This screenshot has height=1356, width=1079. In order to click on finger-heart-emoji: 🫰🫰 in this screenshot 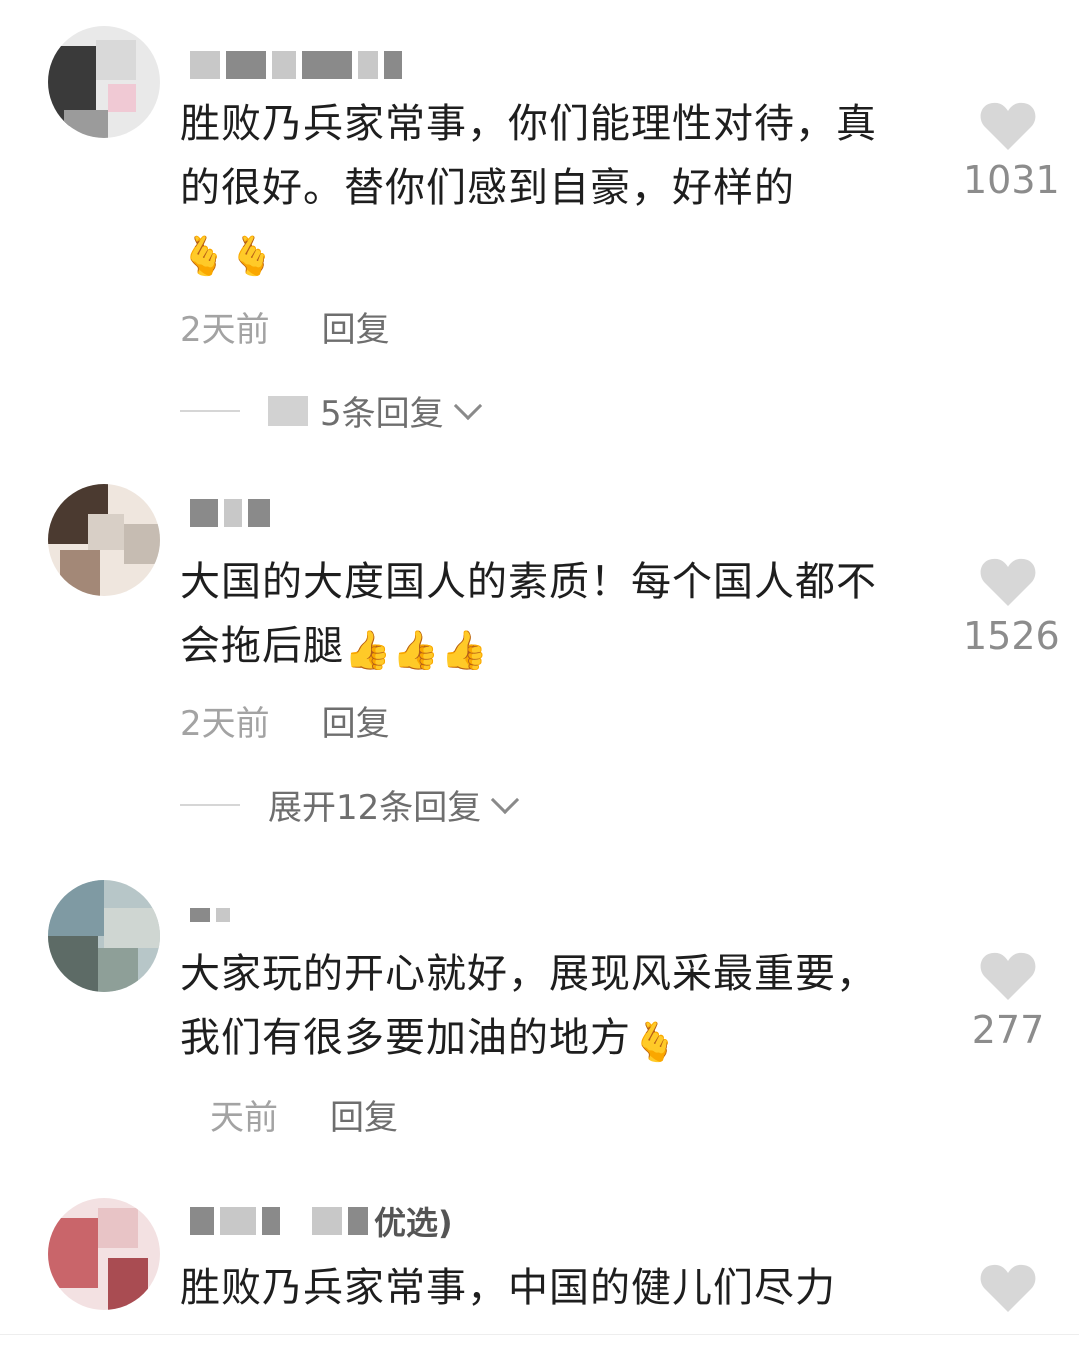, I will do `click(228, 256)`.